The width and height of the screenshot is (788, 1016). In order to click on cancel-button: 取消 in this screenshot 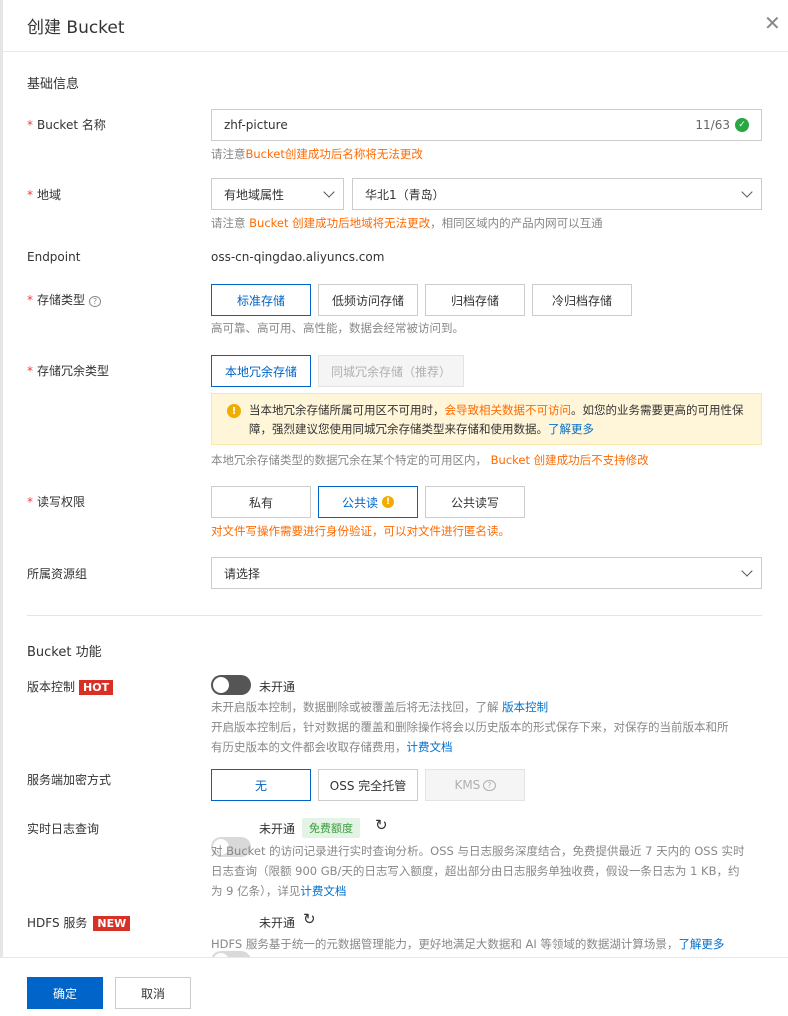, I will do `click(153, 993)`.